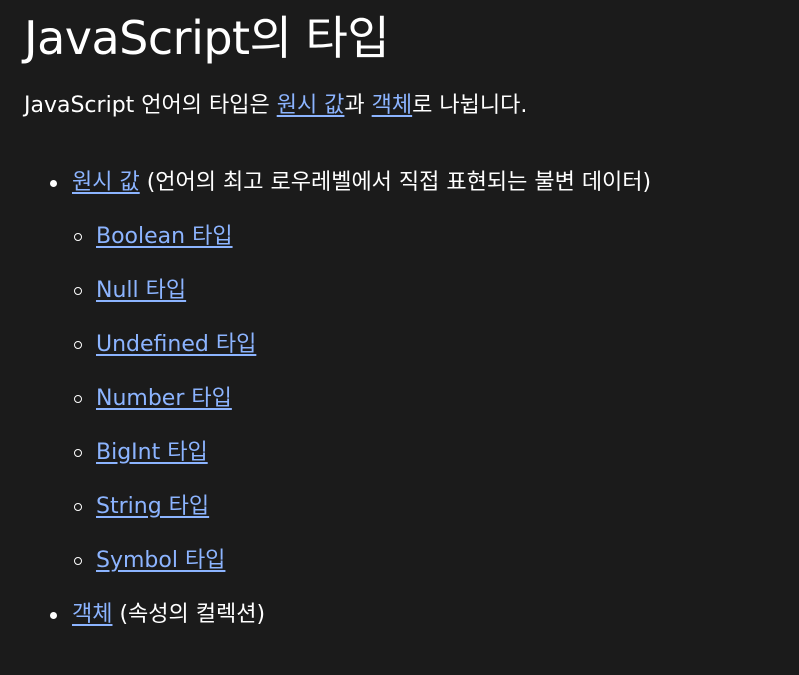  I want to click on null-type-link: Null 타입, so click(141, 290).